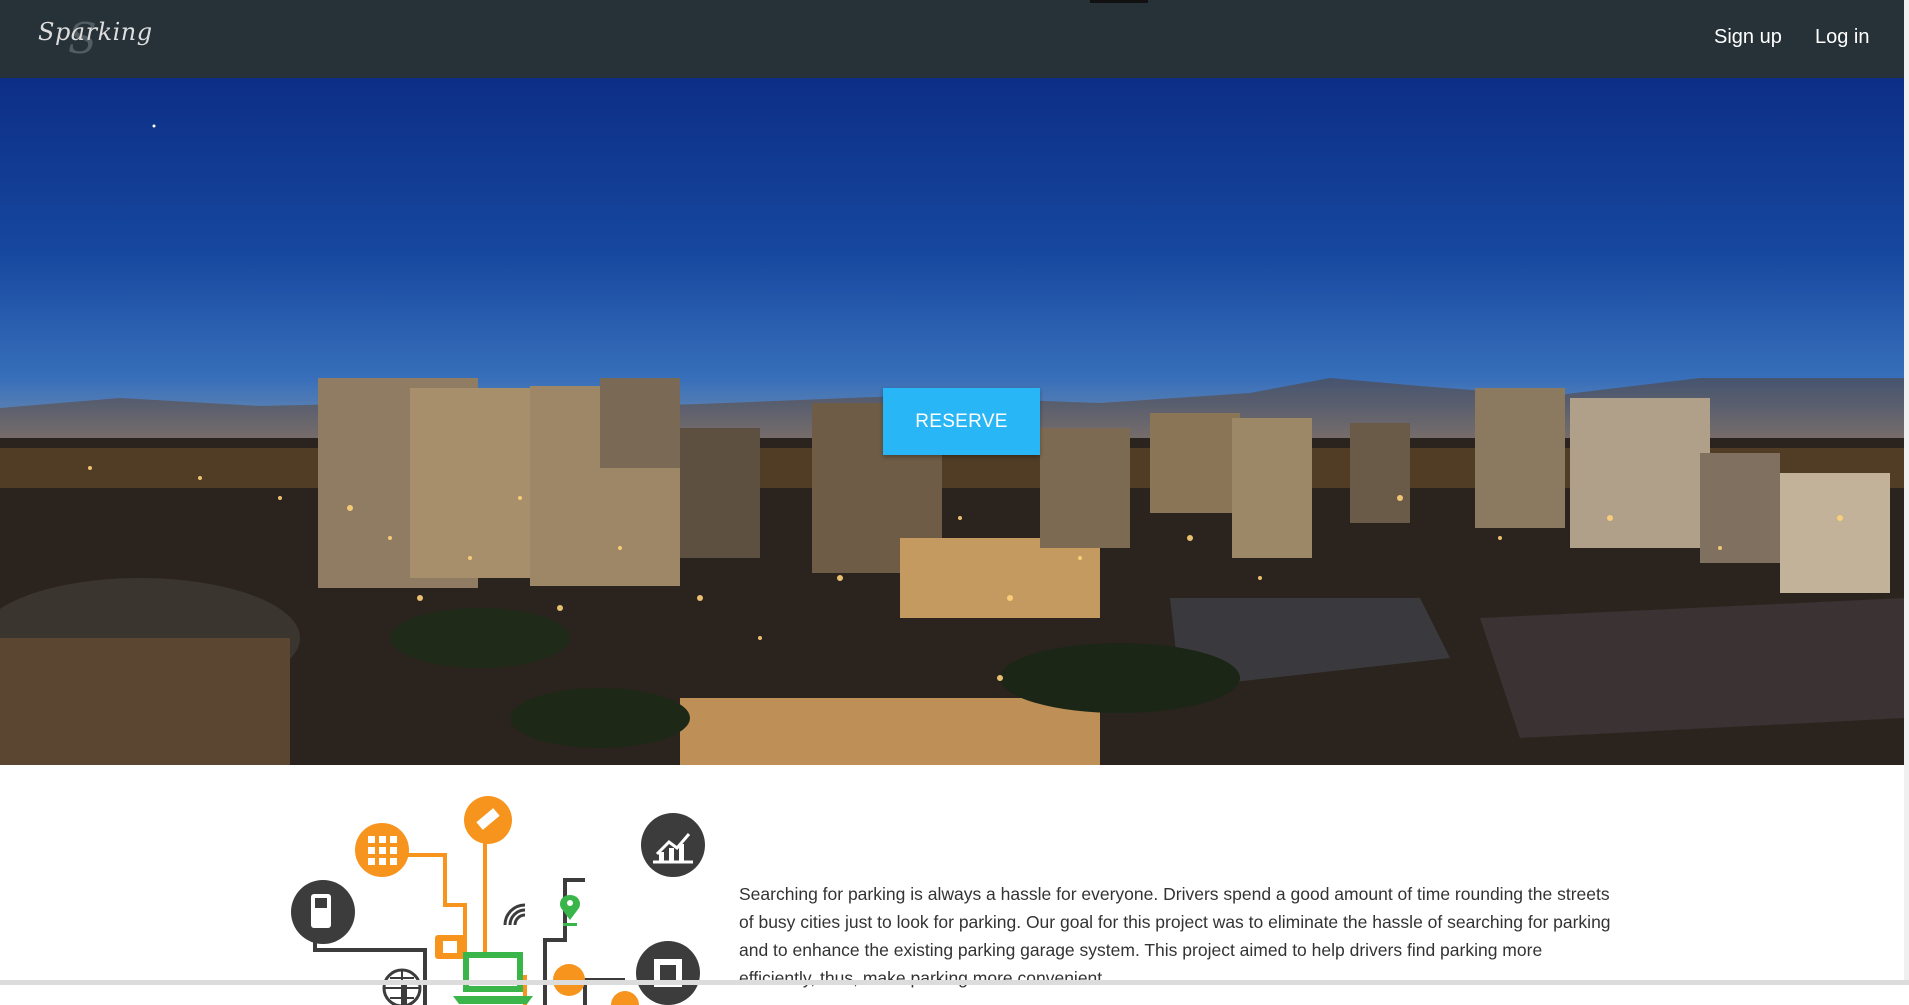 The width and height of the screenshot is (1909, 1005). I want to click on reserve-button: RESERVE, so click(961, 421).